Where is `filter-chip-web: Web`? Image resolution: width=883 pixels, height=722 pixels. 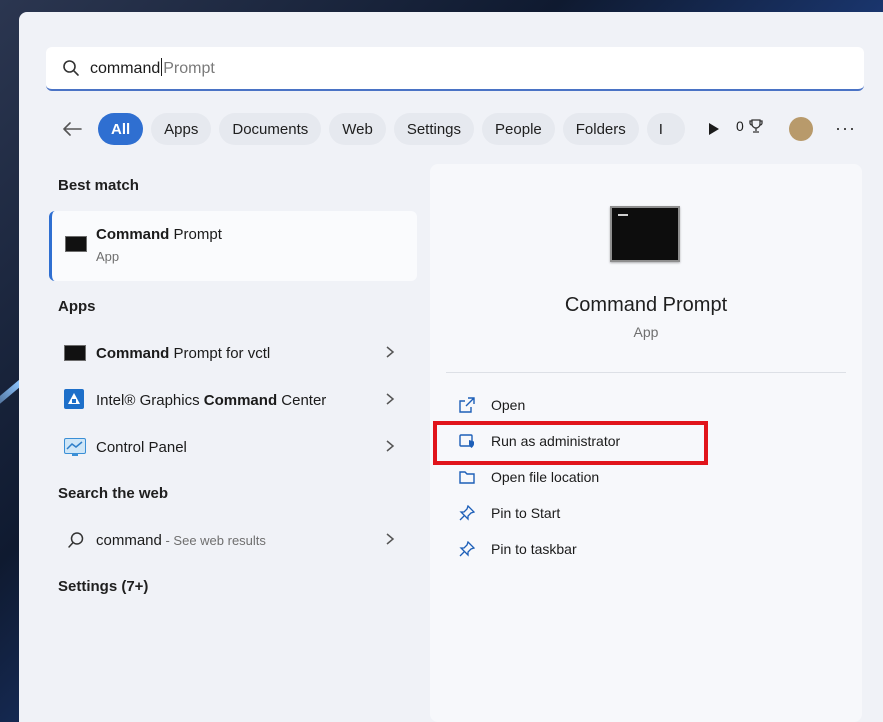 filter-chip-web: Web is located at coordinates (357, 129).